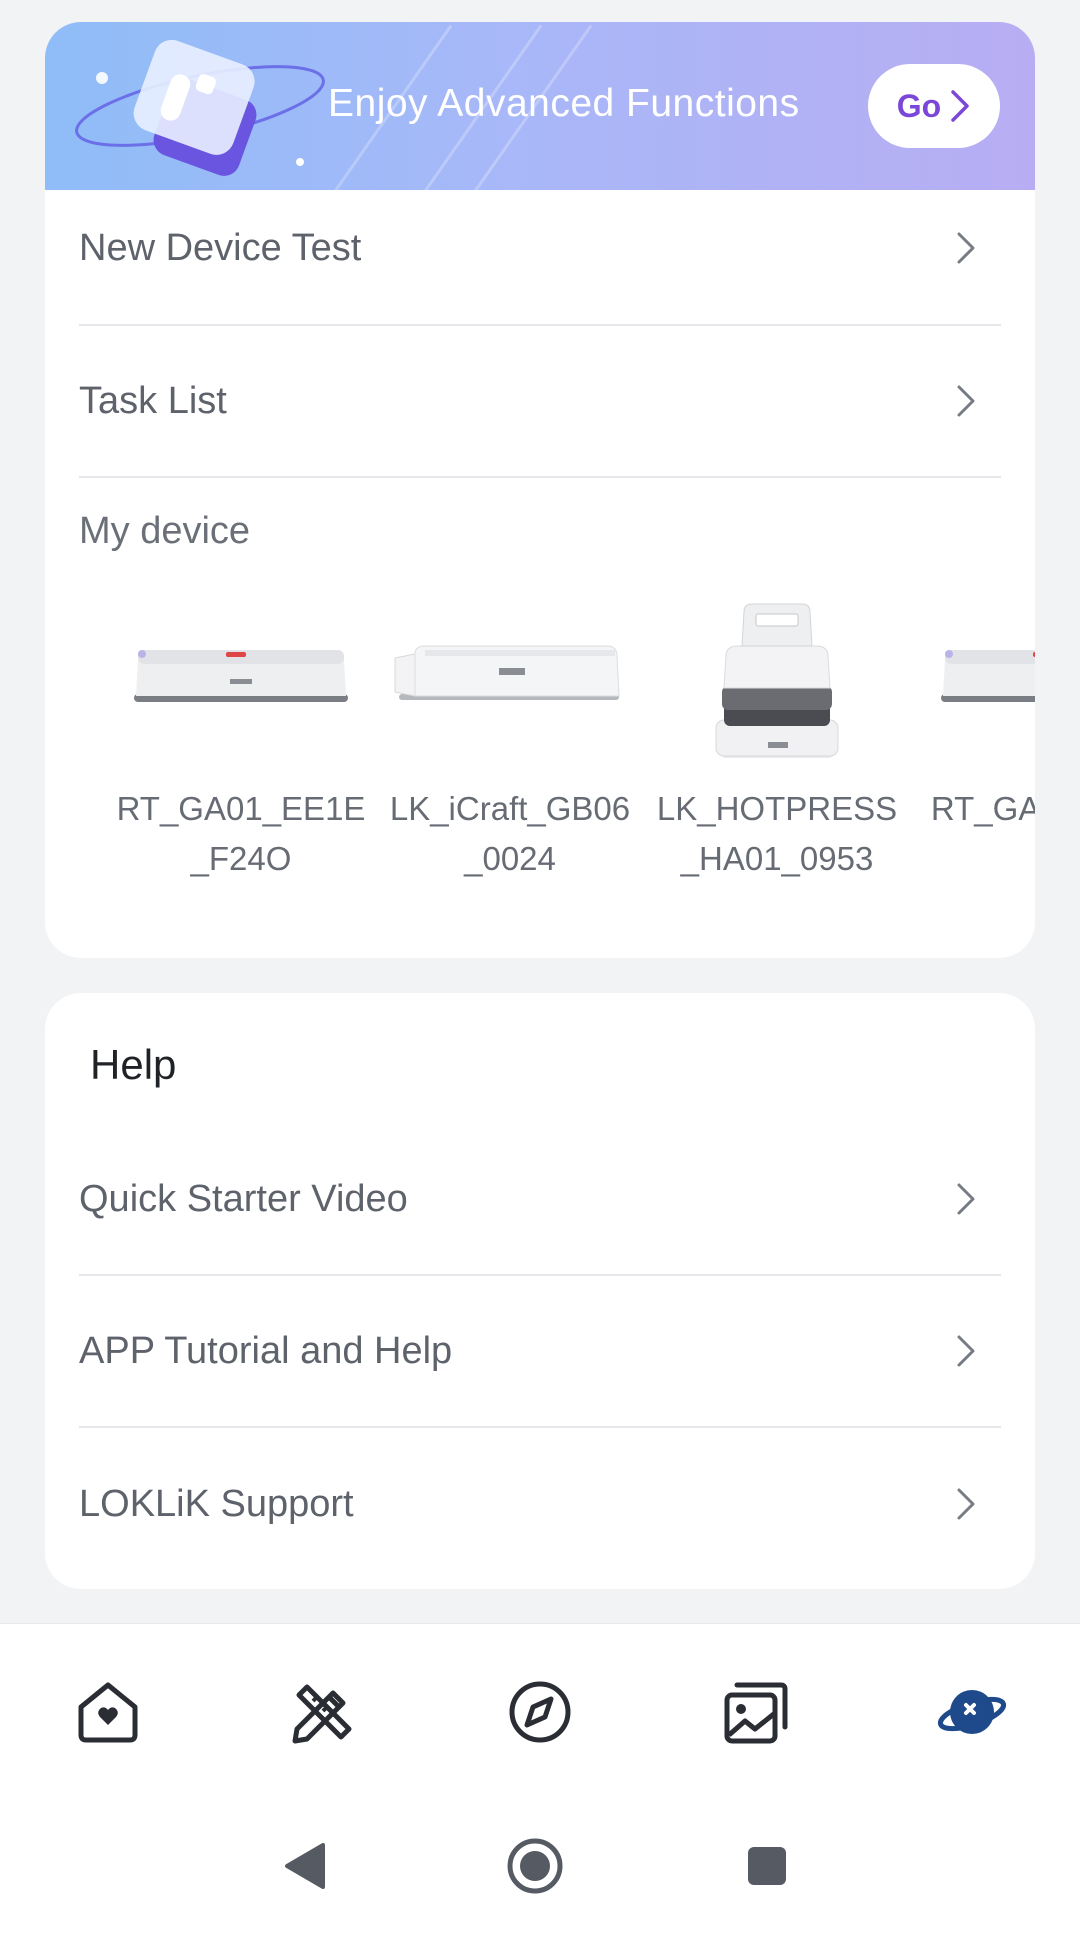 The height and width of the screenshot is (1935, 1080). I want to click on design-icon, so click(322, 1714).